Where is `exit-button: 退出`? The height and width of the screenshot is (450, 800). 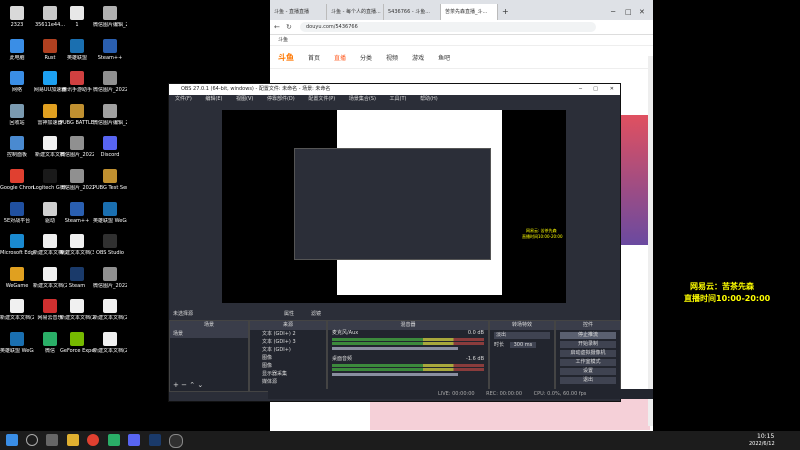
exit-button: 退出 is located at coordinates (588, 380).